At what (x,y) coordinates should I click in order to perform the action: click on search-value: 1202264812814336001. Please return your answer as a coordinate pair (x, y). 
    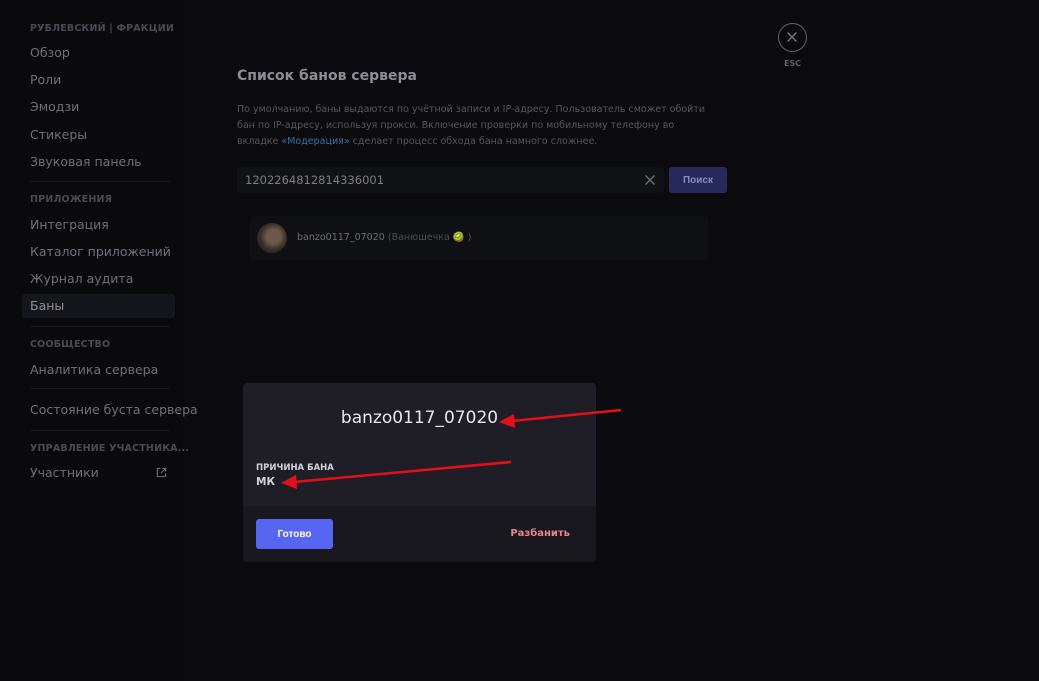
    Looking at the image, I should click on (315, 180).